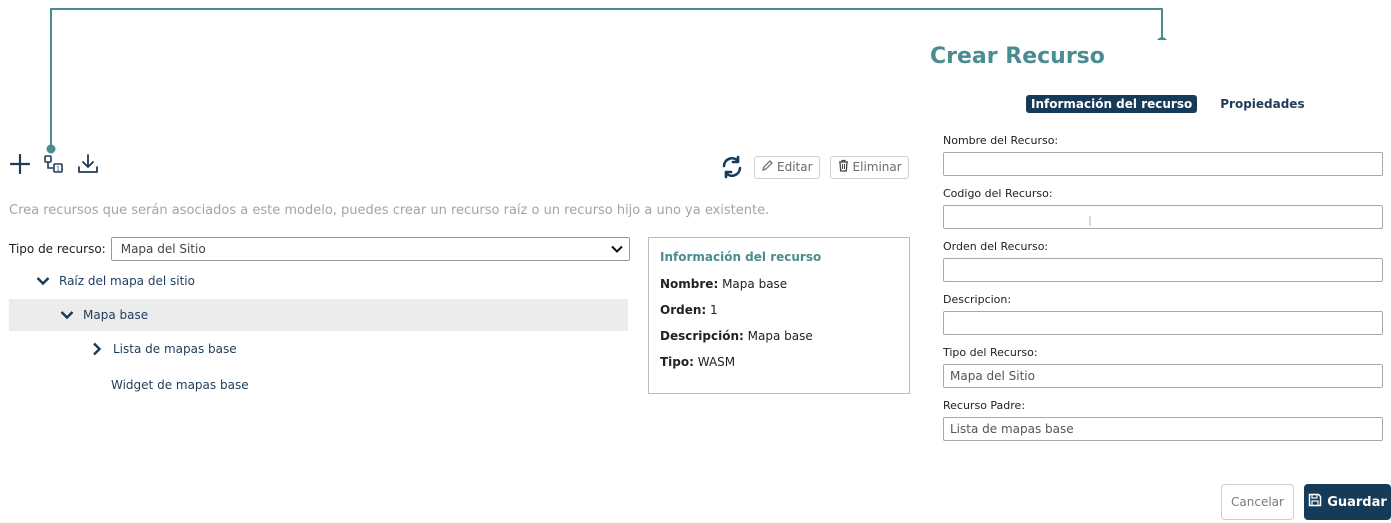 The height and width of the screenshot is (523, 1391). What do you see at coordinates (977, 299) in the screenshot?
I see `descripcion-field-label: Descripcion:` at bounding box center [977, 299].